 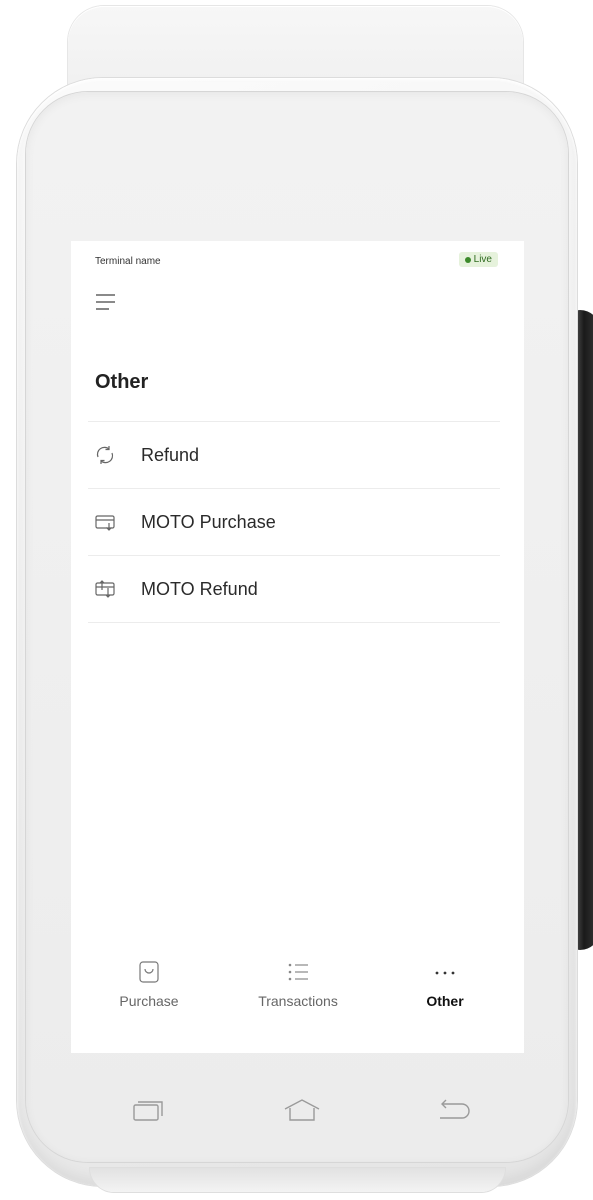 What do you see at coordinates (149, 972) in the screenshot?
I see `shopping-bag-icon` at bounding box center [149, 972].